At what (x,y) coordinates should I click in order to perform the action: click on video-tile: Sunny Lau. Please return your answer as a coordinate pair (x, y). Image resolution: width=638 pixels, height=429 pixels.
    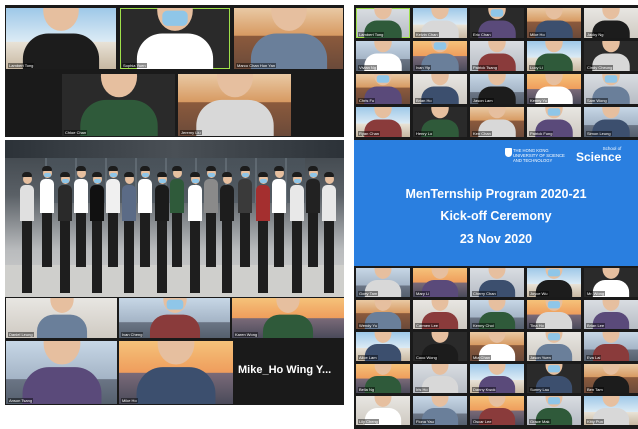
    Looking at the image, I should click on (554, 378).